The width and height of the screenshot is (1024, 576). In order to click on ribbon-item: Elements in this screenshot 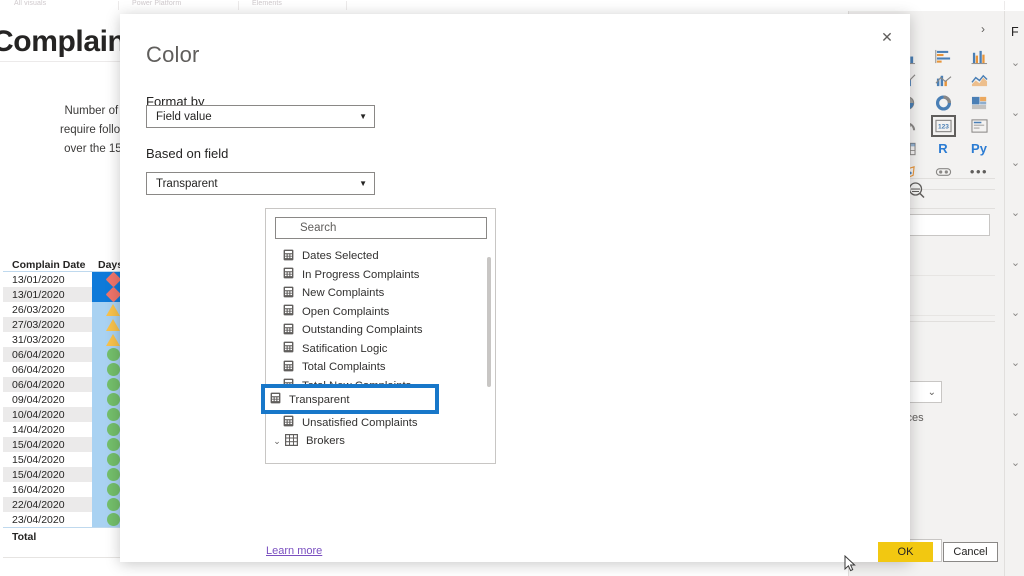, I will do `click(267, 3)`.